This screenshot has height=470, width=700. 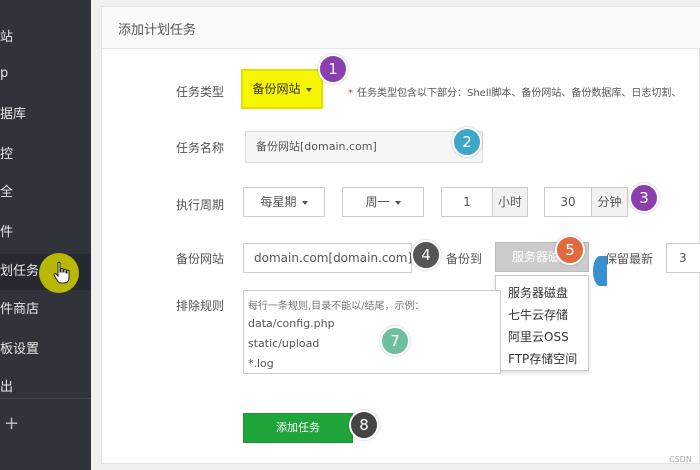 I want to click on sidebar: 站 p 据库 控 全 件 划任务 件商店 板设置 出 +, so click(x=45, y=235).